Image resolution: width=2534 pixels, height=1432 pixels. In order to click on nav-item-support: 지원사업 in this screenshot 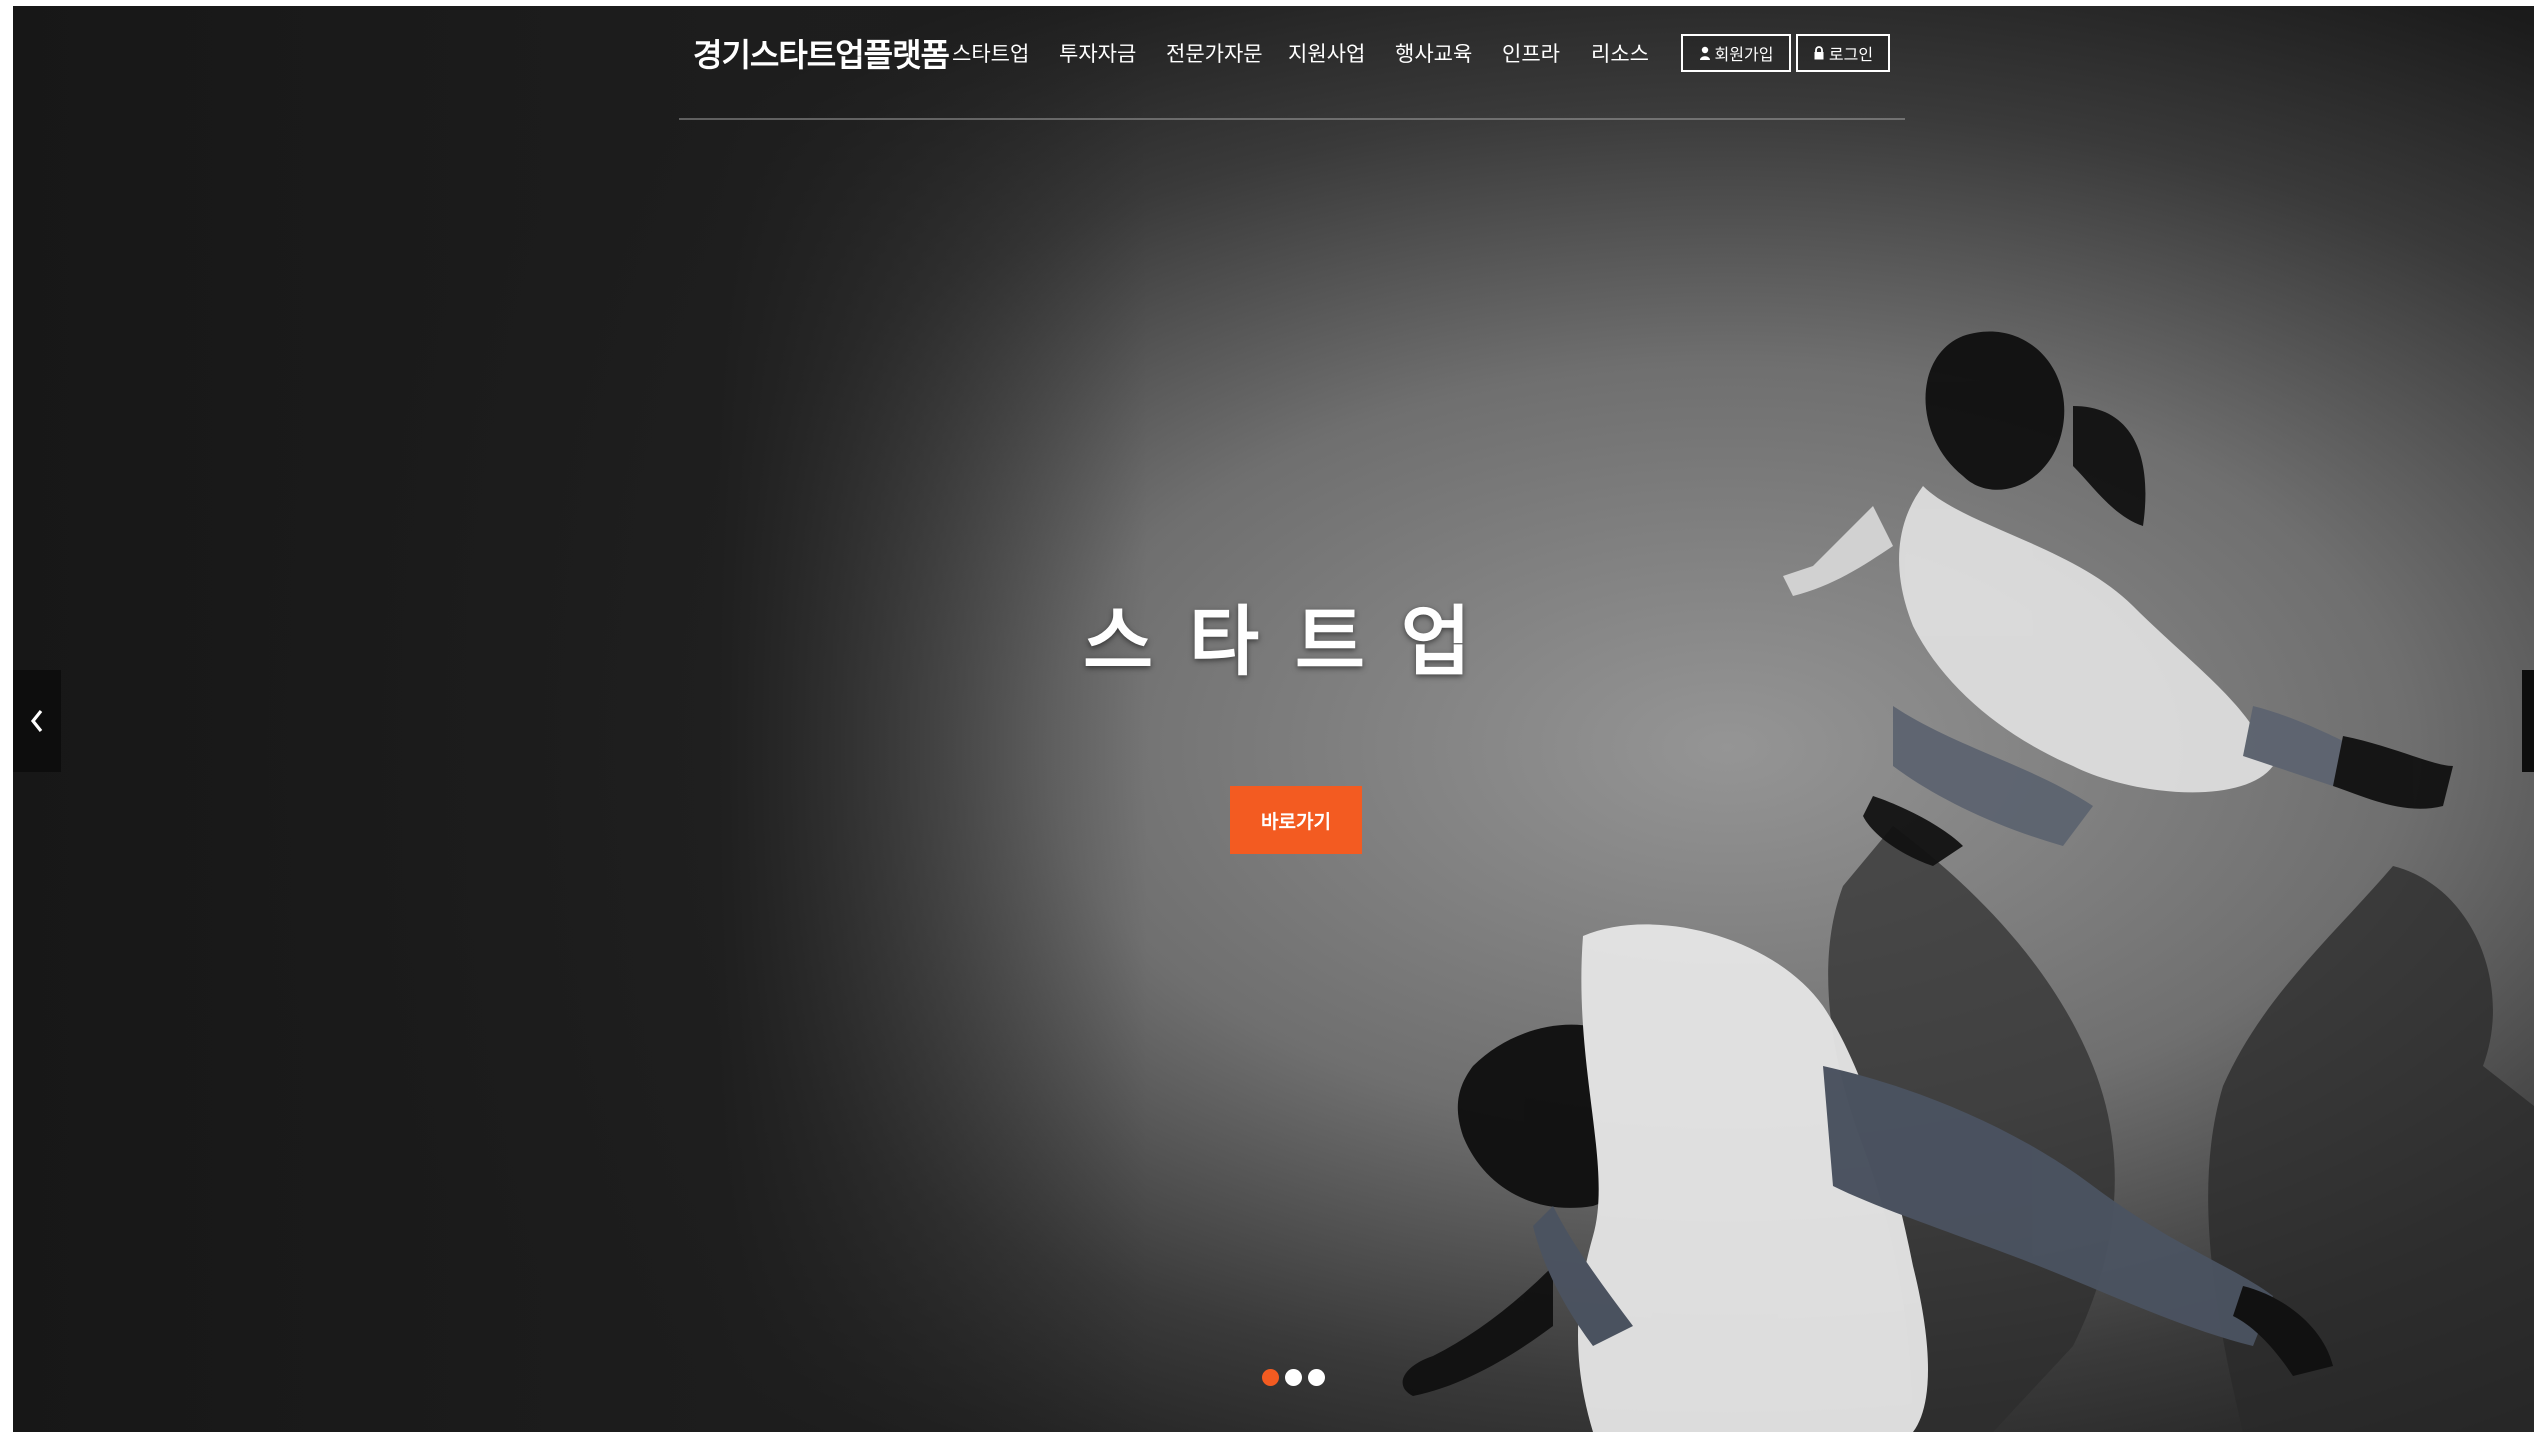, I will do `click(1326, 53)`.